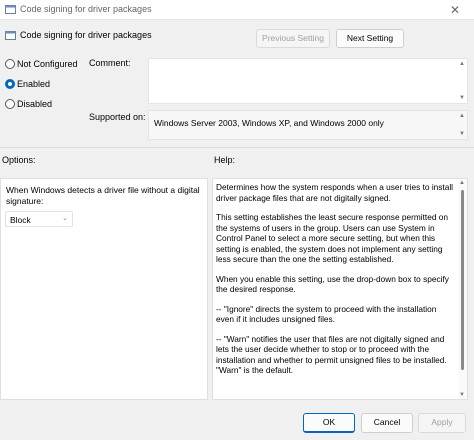  I want to click on policy-app-icon, so click(10, 9).